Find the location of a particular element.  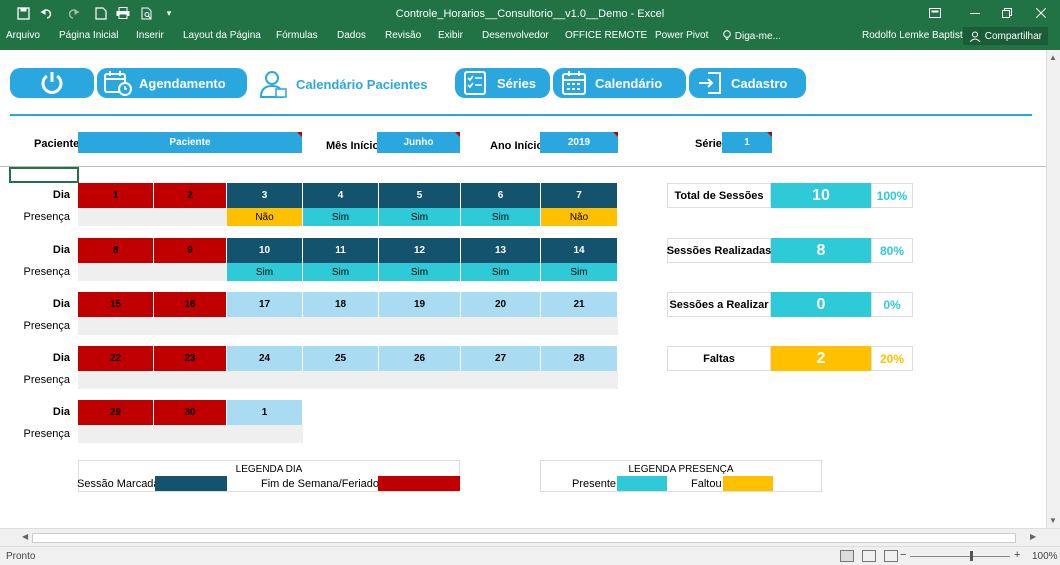

day-cell: 28 is located at coordinates (579, 358).